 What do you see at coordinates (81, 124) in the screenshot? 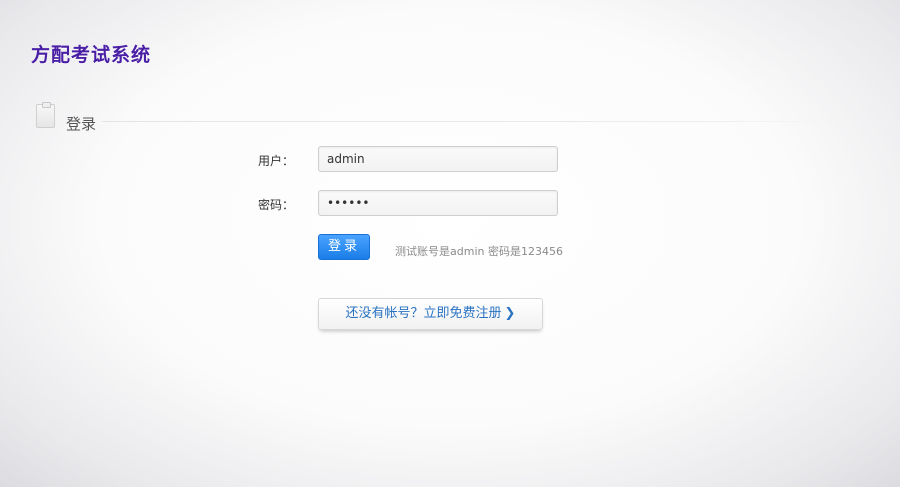
I see `section-title: 登录` at bounding box center [81, 124].